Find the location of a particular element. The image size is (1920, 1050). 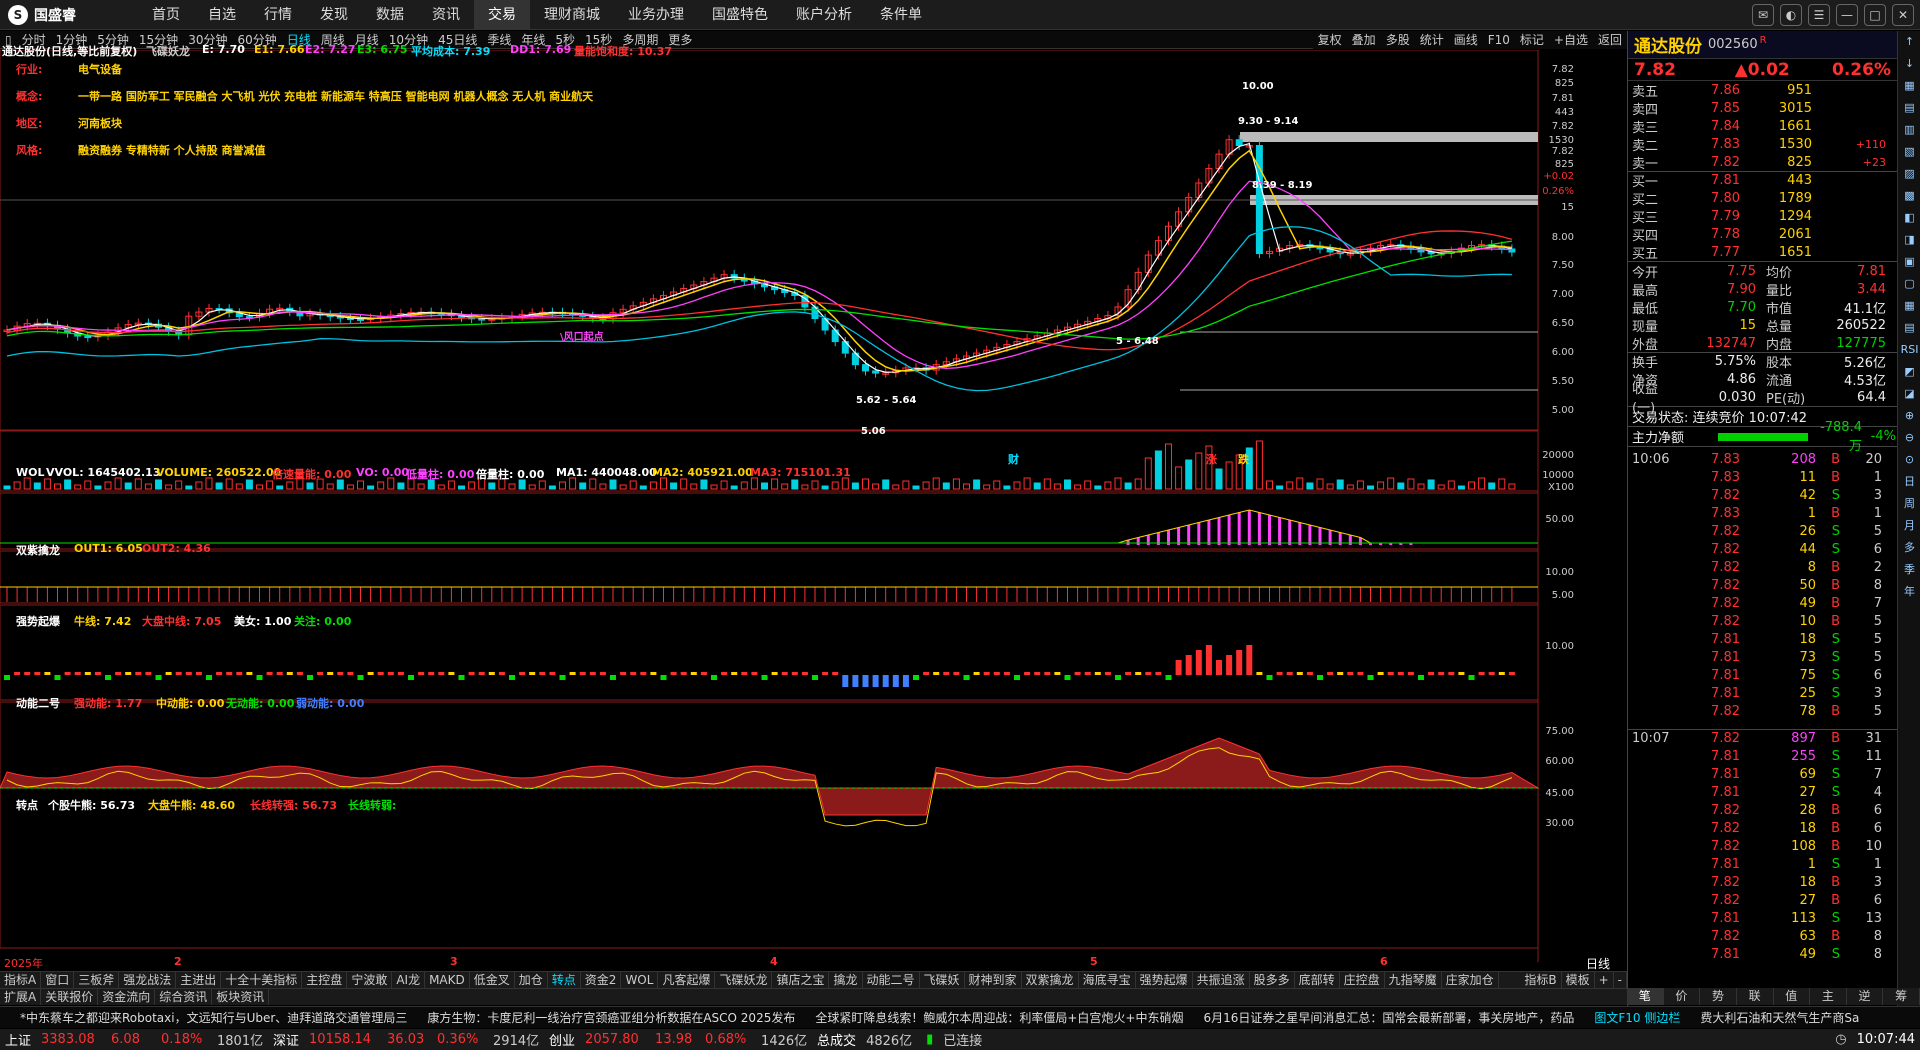

indicator-tab: 指标A is located at coordinates (21, 980).